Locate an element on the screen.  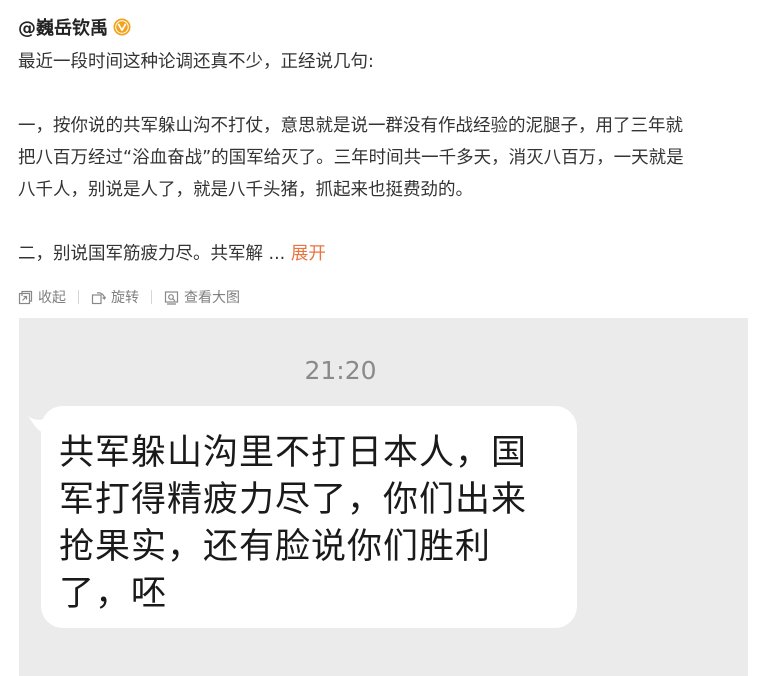
message-line: 军打得精疲力尽了，你们出来 is located at coordinates (293, 500).